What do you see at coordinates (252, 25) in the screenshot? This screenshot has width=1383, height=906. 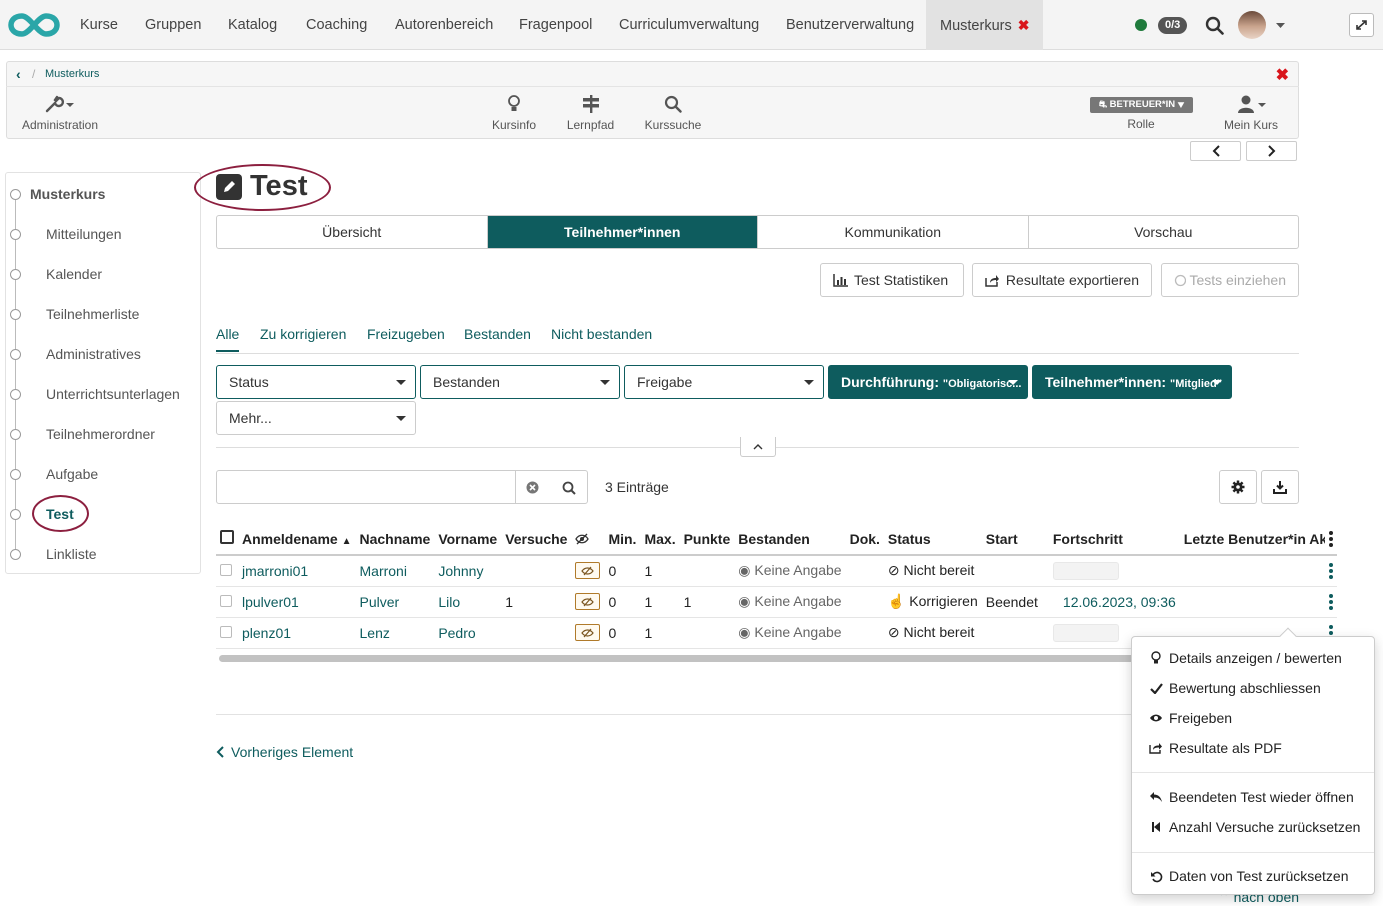 I see `nav-katalog: Katalog` at bounding box center [252, 25].